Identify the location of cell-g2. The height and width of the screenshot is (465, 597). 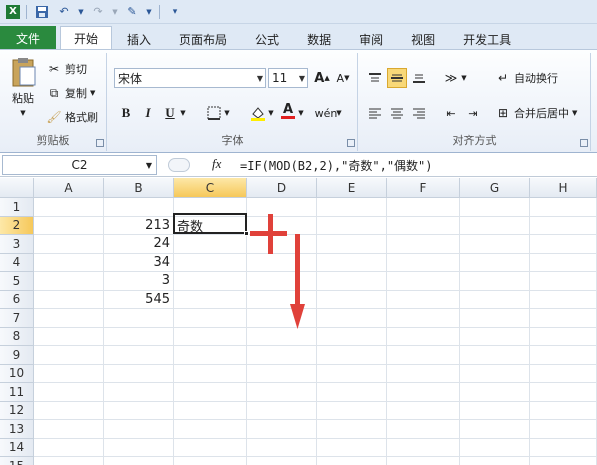
(495, 225).